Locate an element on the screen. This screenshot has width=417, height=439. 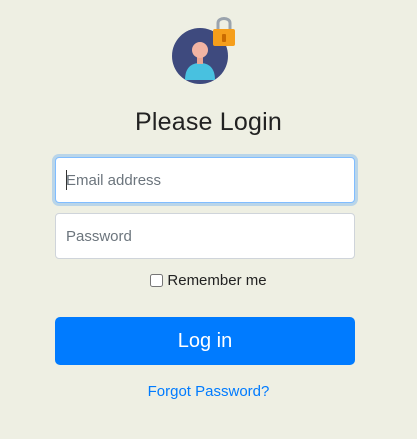
forgot-password-row: Forgot Password? is located at coordinates (208, 391).